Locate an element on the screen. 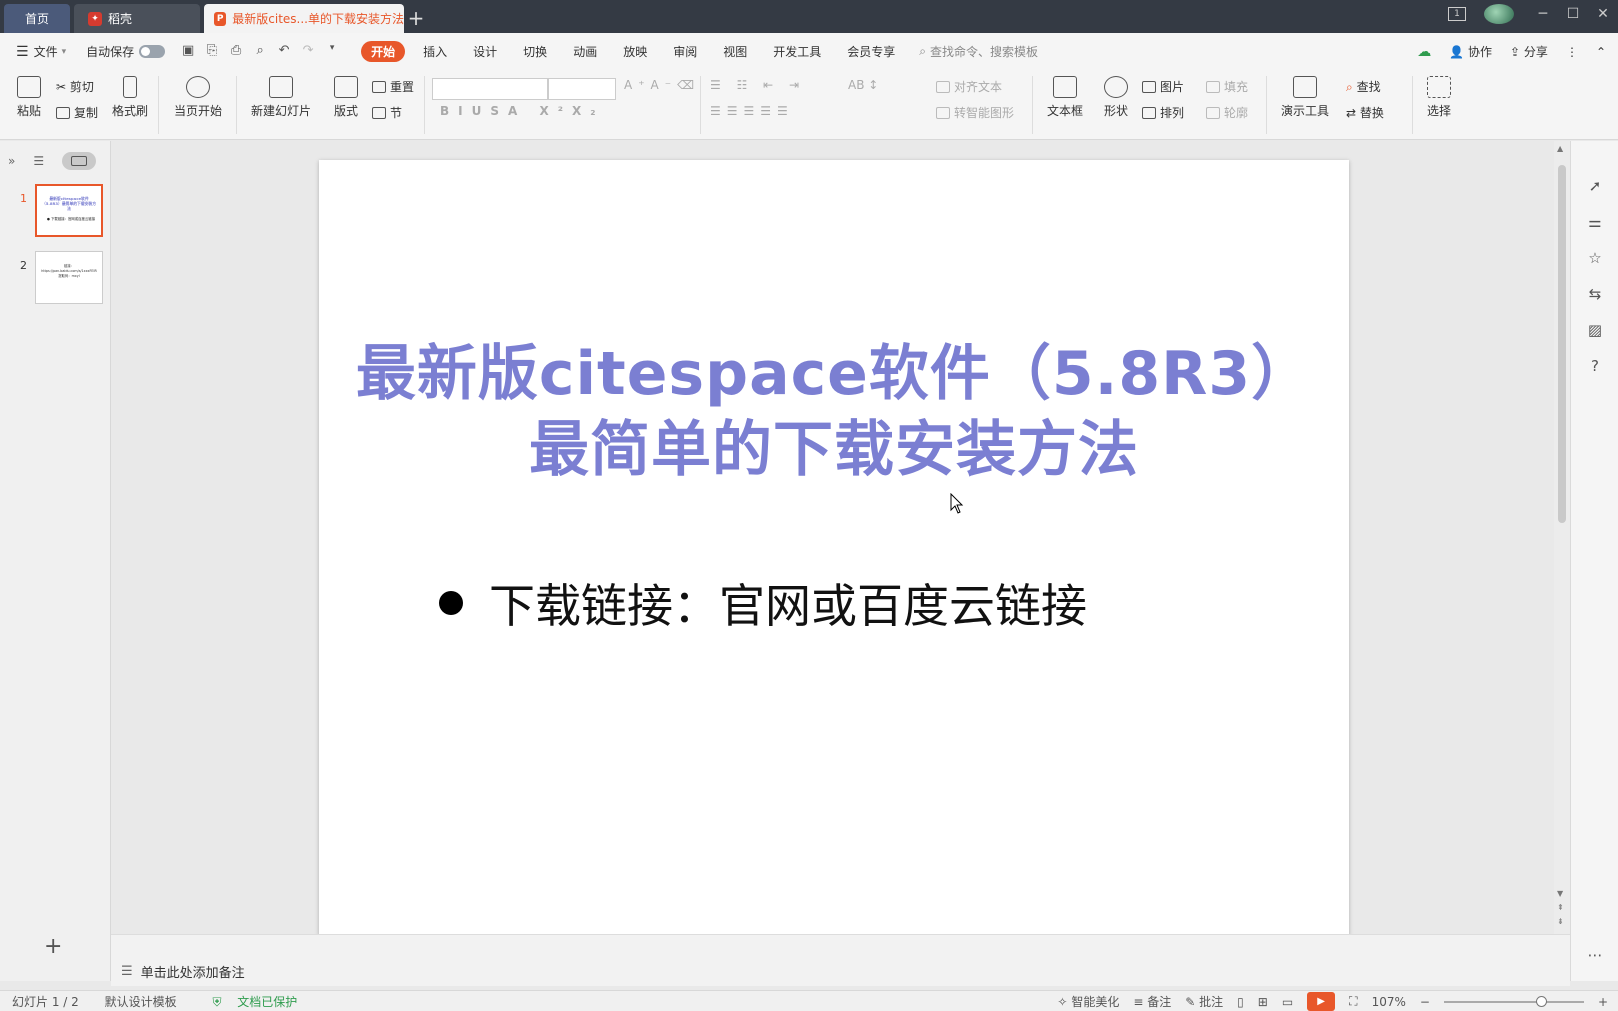 This screenshot has width=1618, height=1011. notes-toggle-button: ≡ 备注 is located at coordinates (1152, 1001).